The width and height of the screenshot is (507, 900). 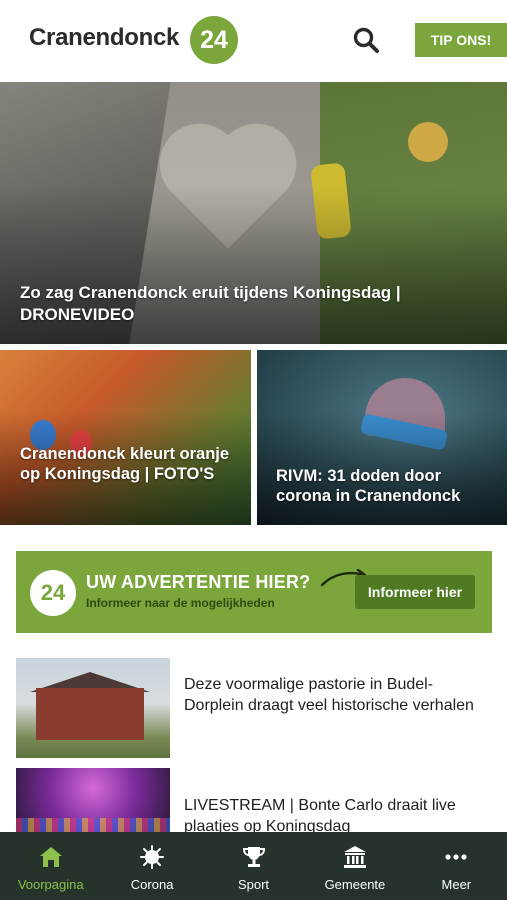 What do you see at coordinates (152, 857) in the screenshot?
I see `virus-icon` at bounding box center [152, 857].